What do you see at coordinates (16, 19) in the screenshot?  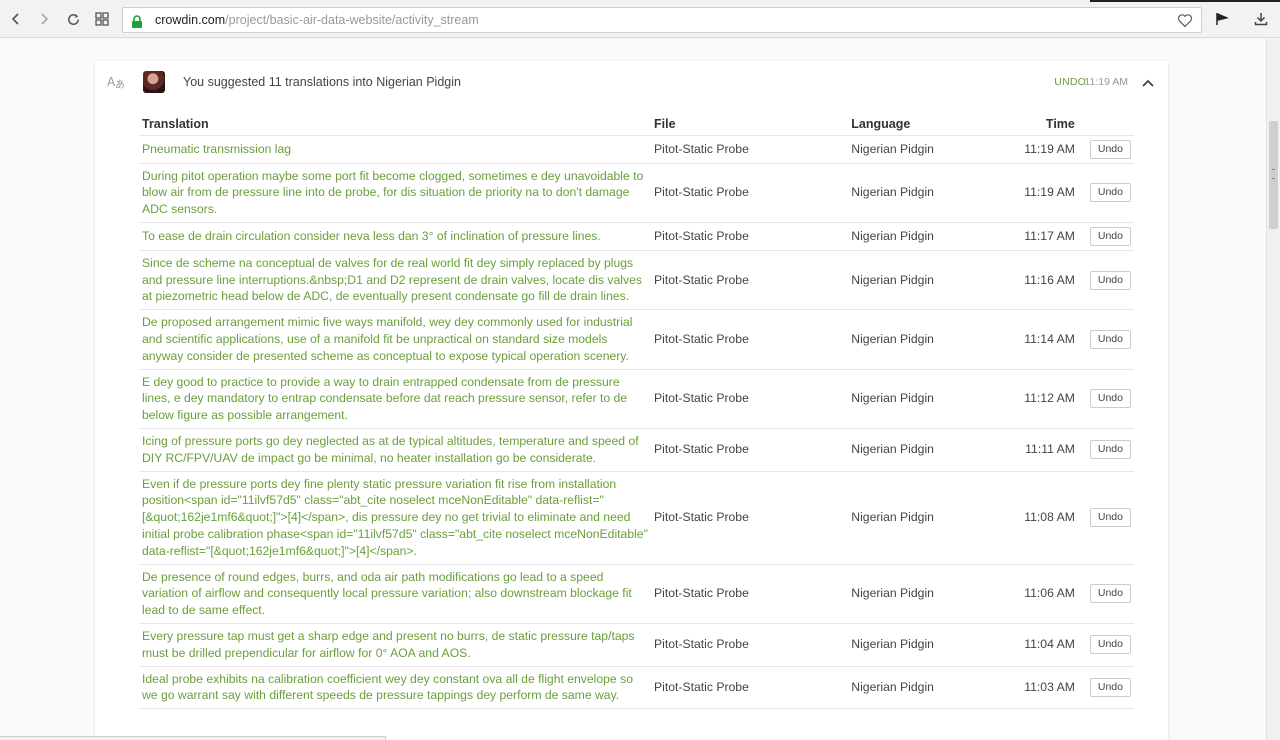 I see `back-icon` at bounding box center [16, 19].